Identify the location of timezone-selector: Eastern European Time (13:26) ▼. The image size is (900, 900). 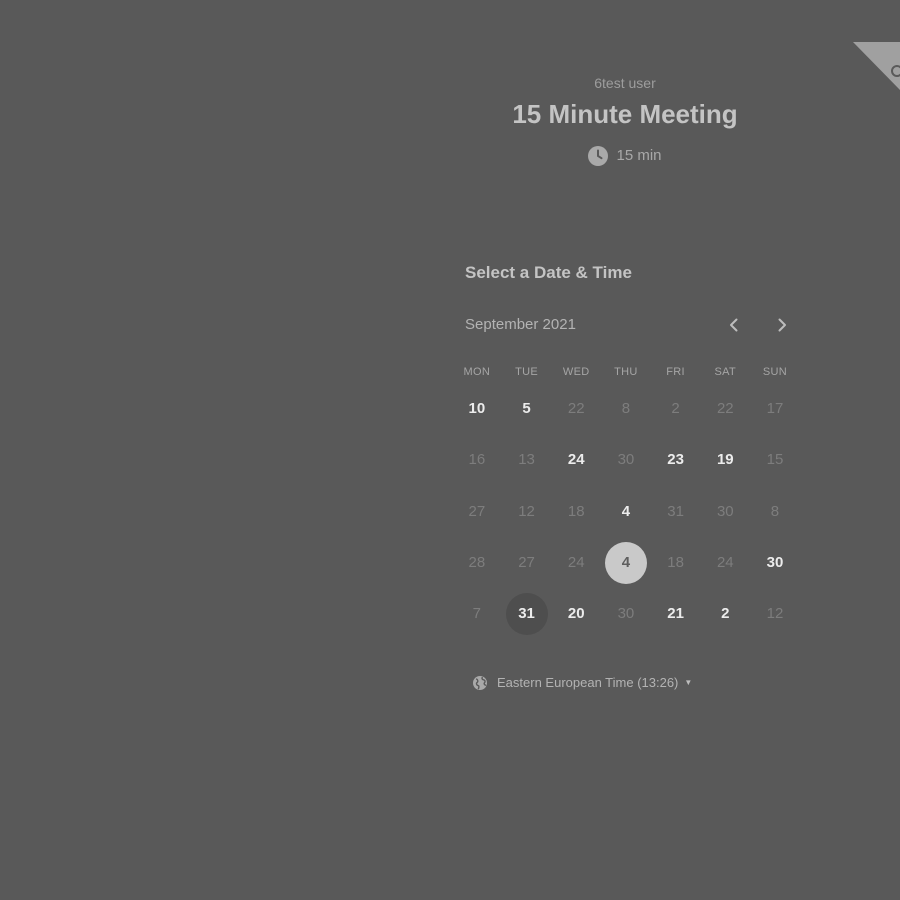
(582, 683).